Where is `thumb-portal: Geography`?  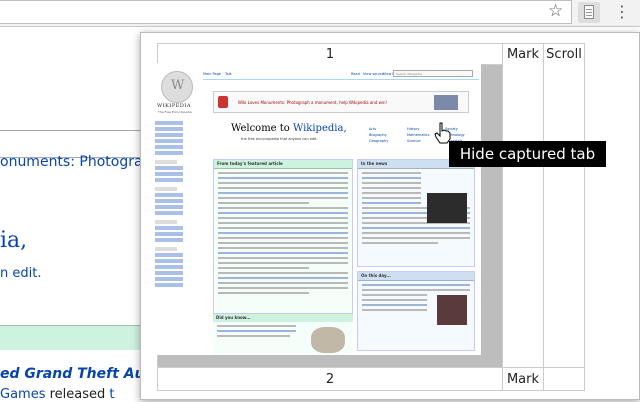 thumb-portal: Geography is located at coordinates (379, 141).